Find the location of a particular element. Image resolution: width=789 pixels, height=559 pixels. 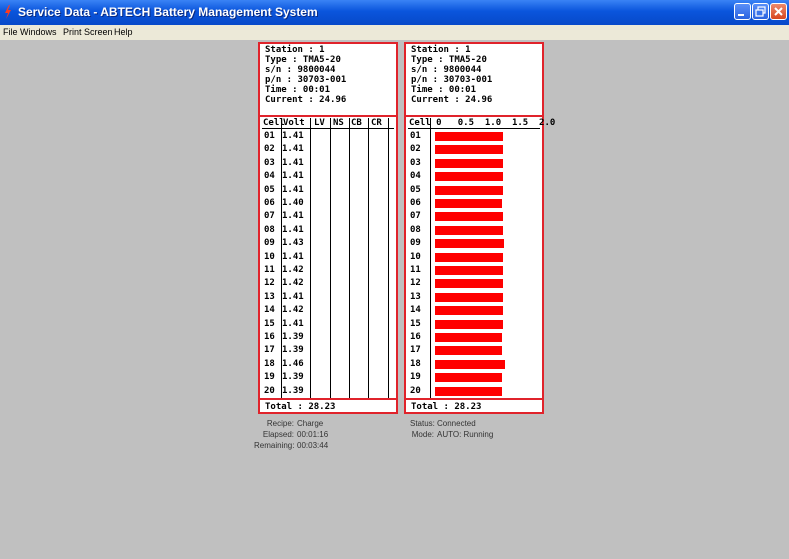

bar-row: 01 is located at coordinates (474, 136).